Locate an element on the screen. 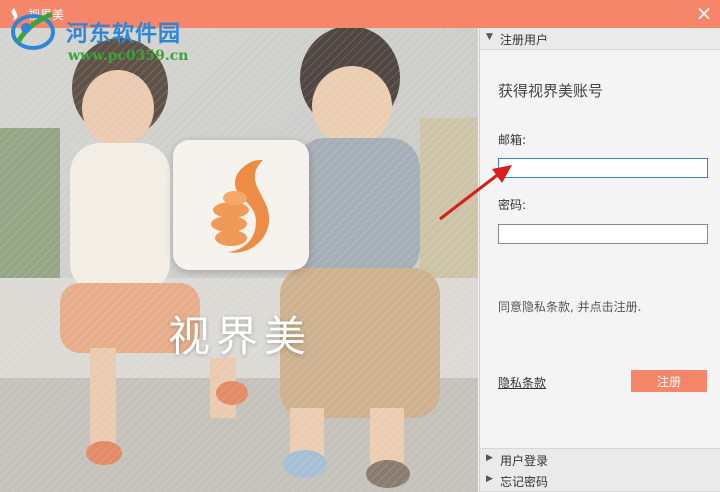 The width and height of the screenshot is (720, 492). forgot-password-section-label: 忘记密码 is located at coordinates (524, 482).